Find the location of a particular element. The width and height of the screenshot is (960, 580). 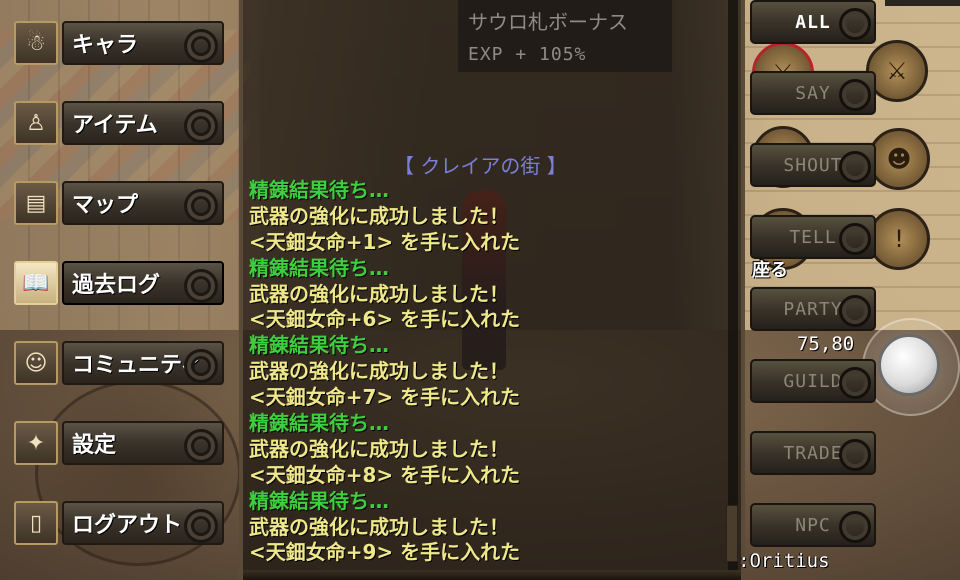

log-scroll-thumb is located at coordinates (732, 533).